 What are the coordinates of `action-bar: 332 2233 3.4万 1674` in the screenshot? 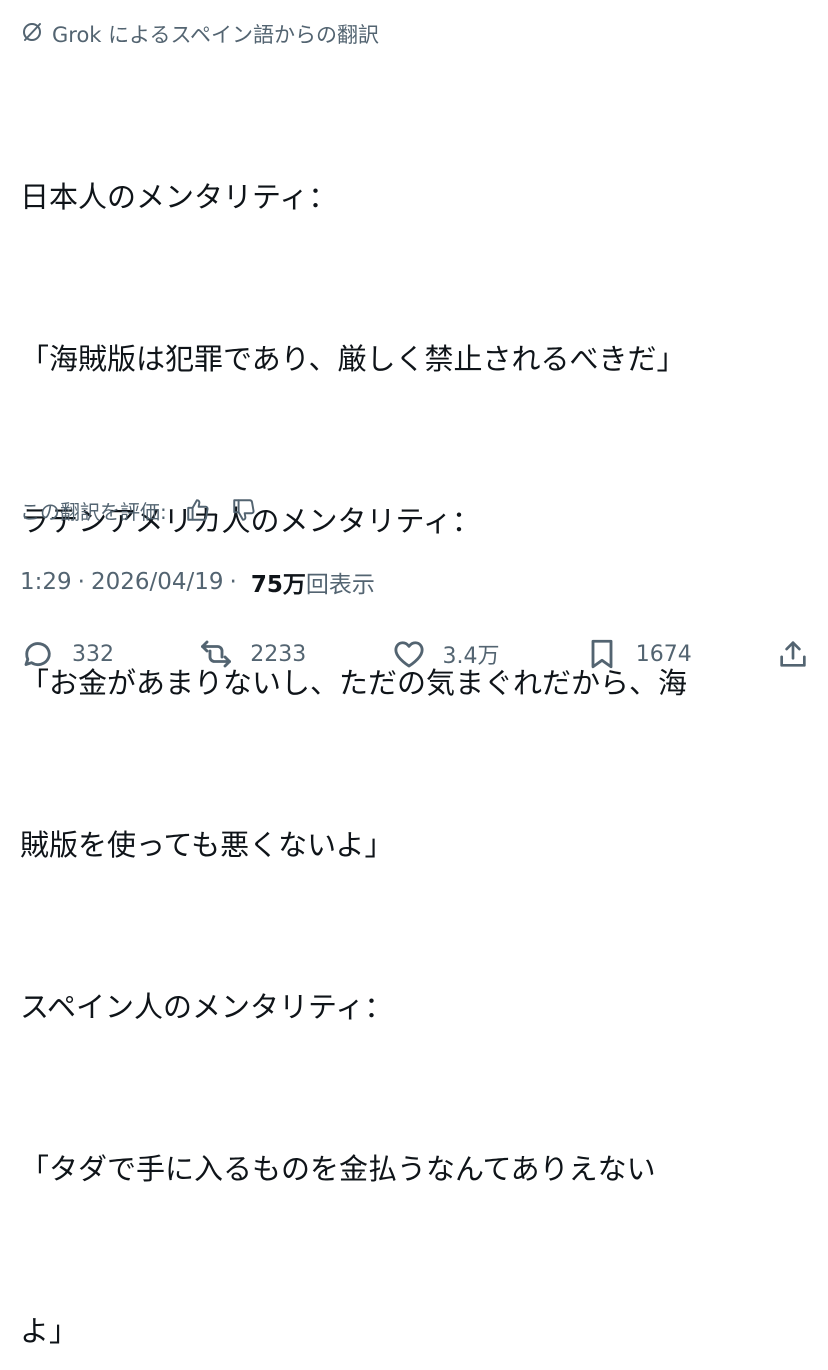 It's located at (415, 654).